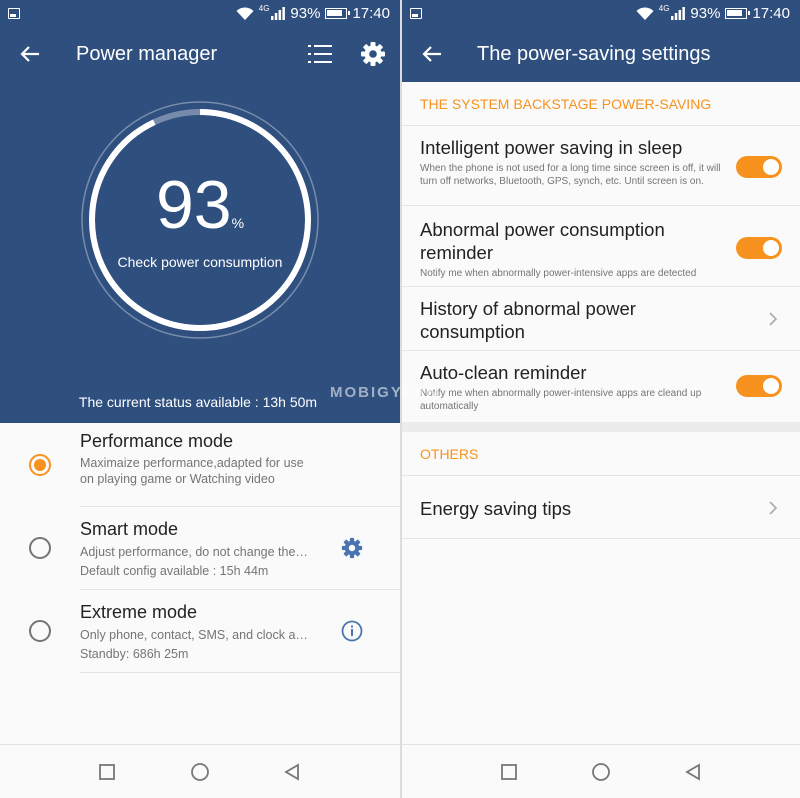  What do you see at coordinates (759, 386) in the screenshot?
I see `auto-clean-toggle` at bounding box center [759, 386].